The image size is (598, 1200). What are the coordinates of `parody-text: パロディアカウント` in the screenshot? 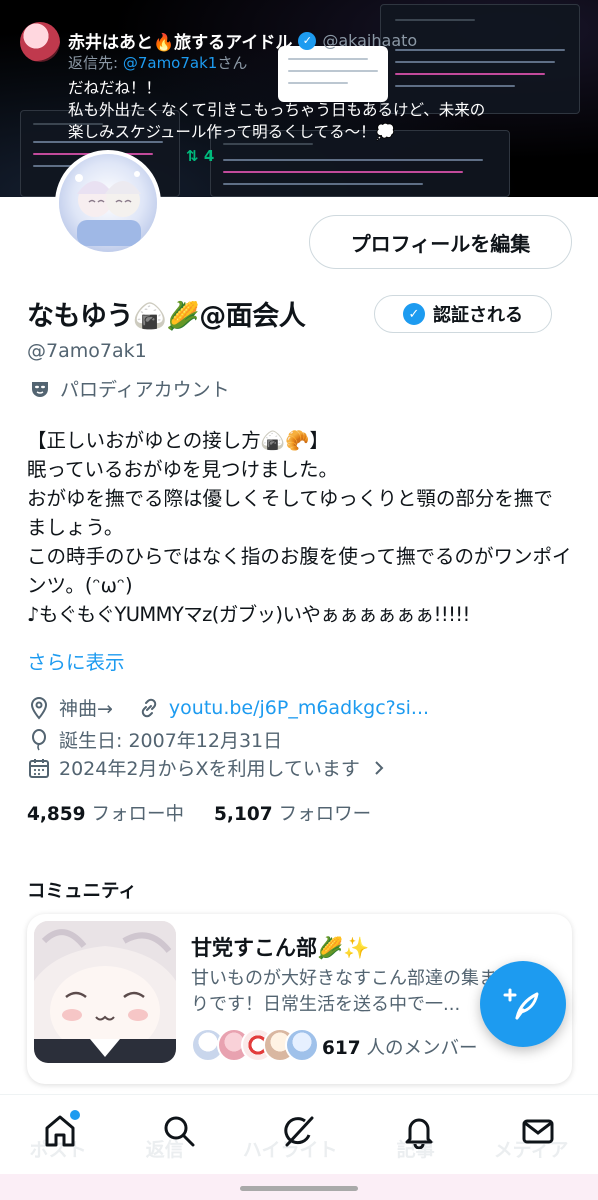 It's located at (145, 390).